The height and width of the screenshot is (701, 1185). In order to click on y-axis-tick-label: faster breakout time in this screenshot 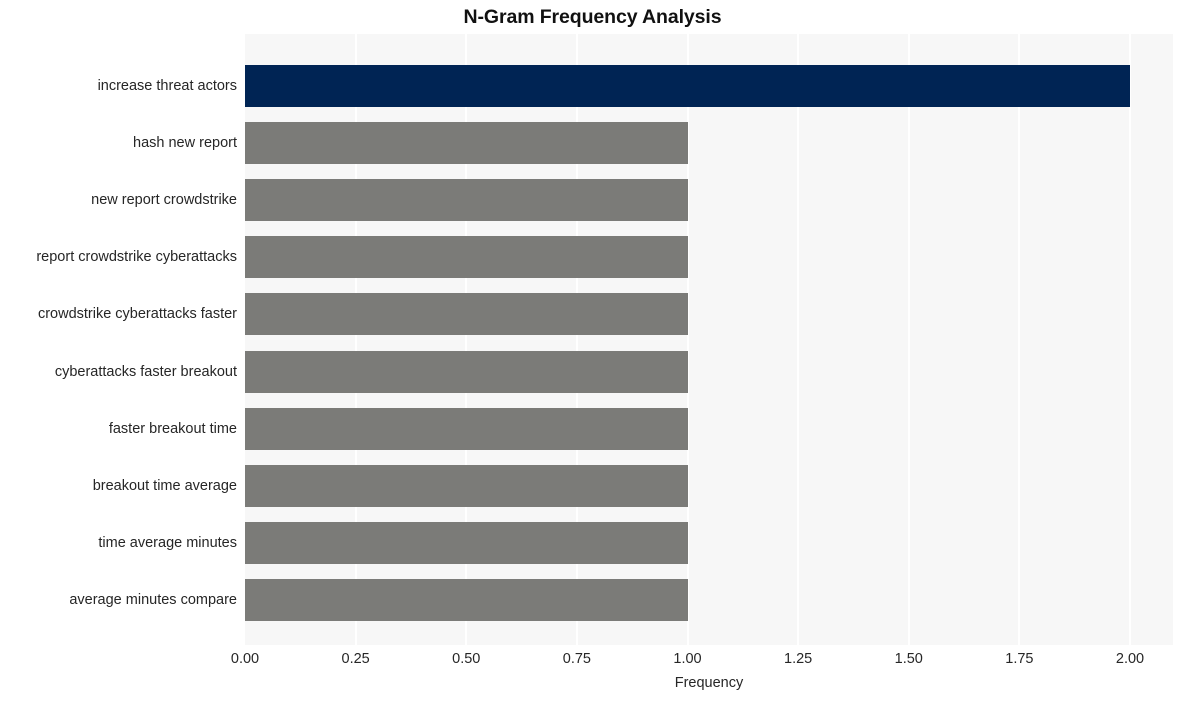, I will do `click(172, 428)`.